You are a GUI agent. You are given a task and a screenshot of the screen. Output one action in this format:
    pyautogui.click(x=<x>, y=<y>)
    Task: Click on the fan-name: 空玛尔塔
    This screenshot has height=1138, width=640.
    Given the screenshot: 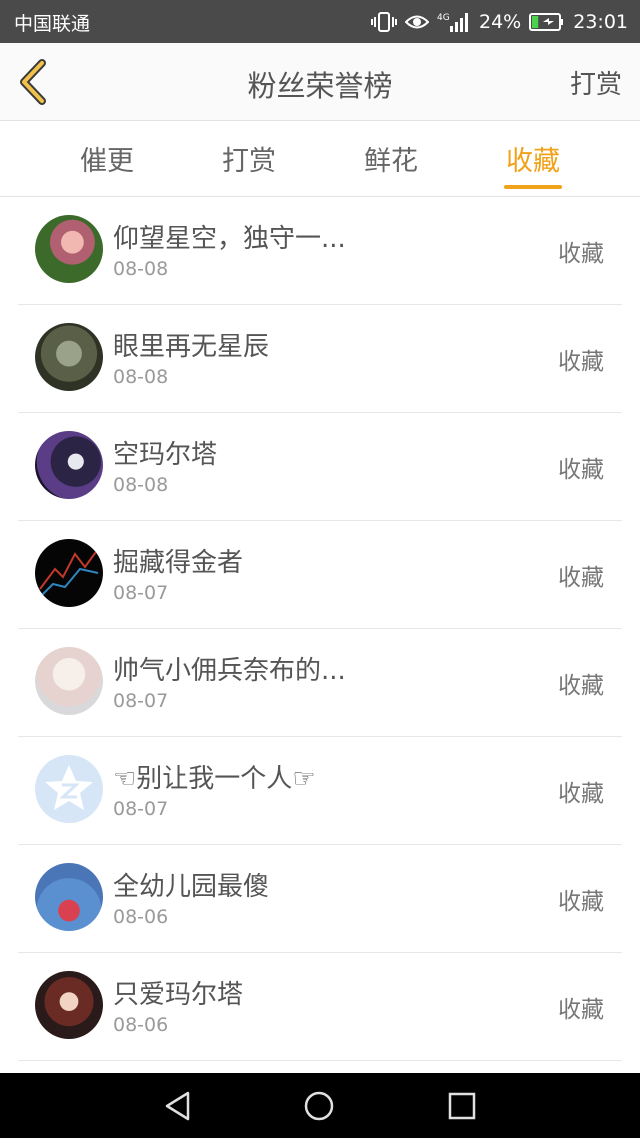 What is the action you would take?
    pyautogui.click(x=165, y=455)
    